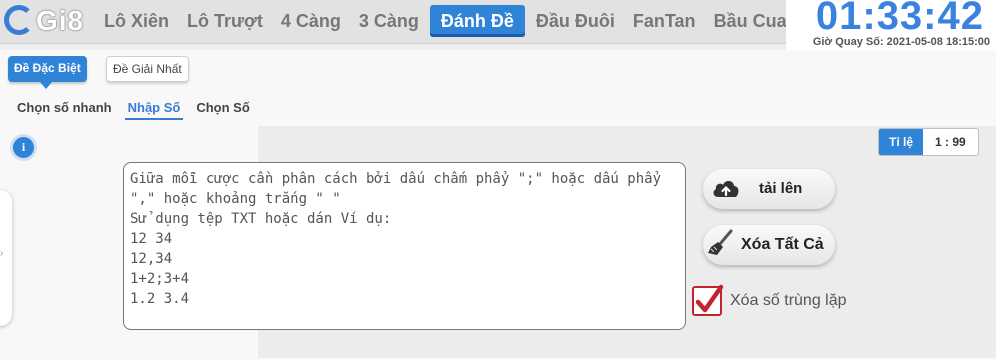  Describe the element at coordinates (664, 21) in the screenshot. I see `tab-fantan: FanTan` at that location.